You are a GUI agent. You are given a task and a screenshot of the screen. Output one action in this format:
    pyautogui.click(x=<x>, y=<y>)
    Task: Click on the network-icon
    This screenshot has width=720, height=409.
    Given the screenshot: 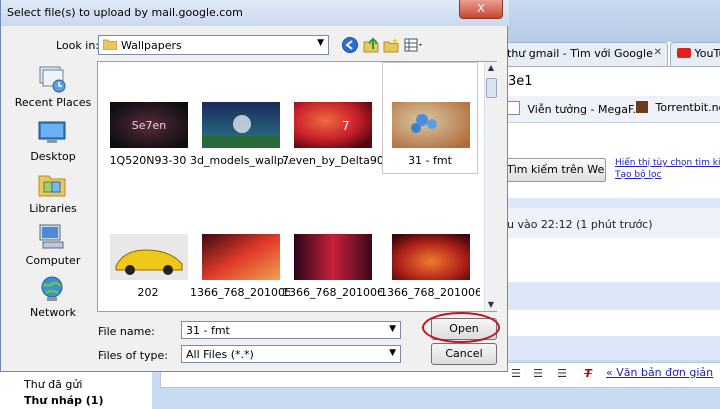 What is the action you would take?
    pyautogui.click(x=52, y=288)
    